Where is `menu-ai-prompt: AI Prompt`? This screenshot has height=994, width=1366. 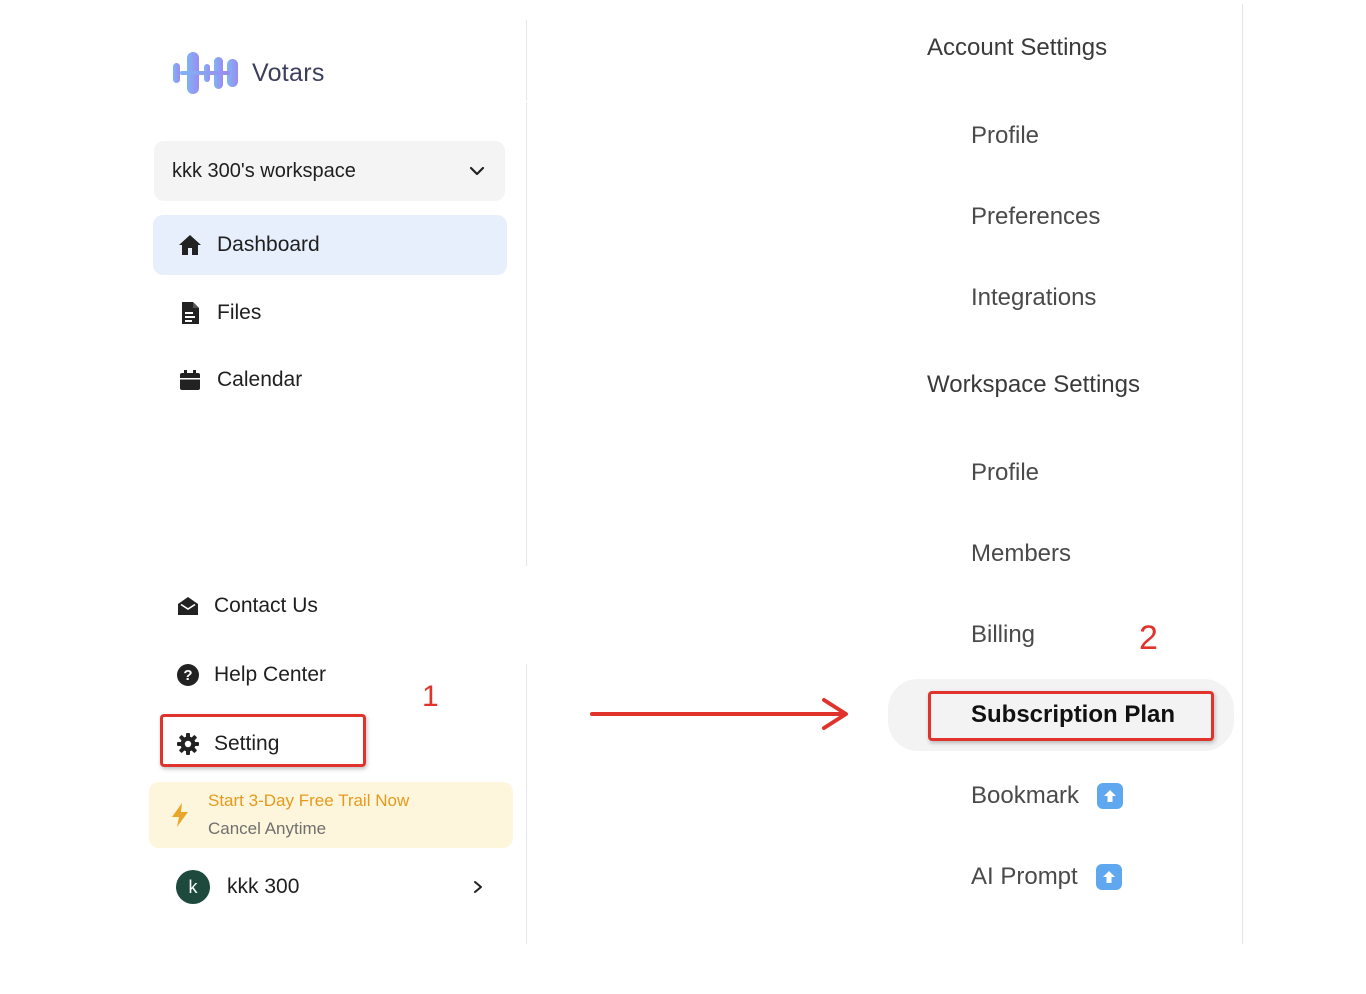
menu-ai-prompt: AI Prompt is located at coordinates (1046, 877).